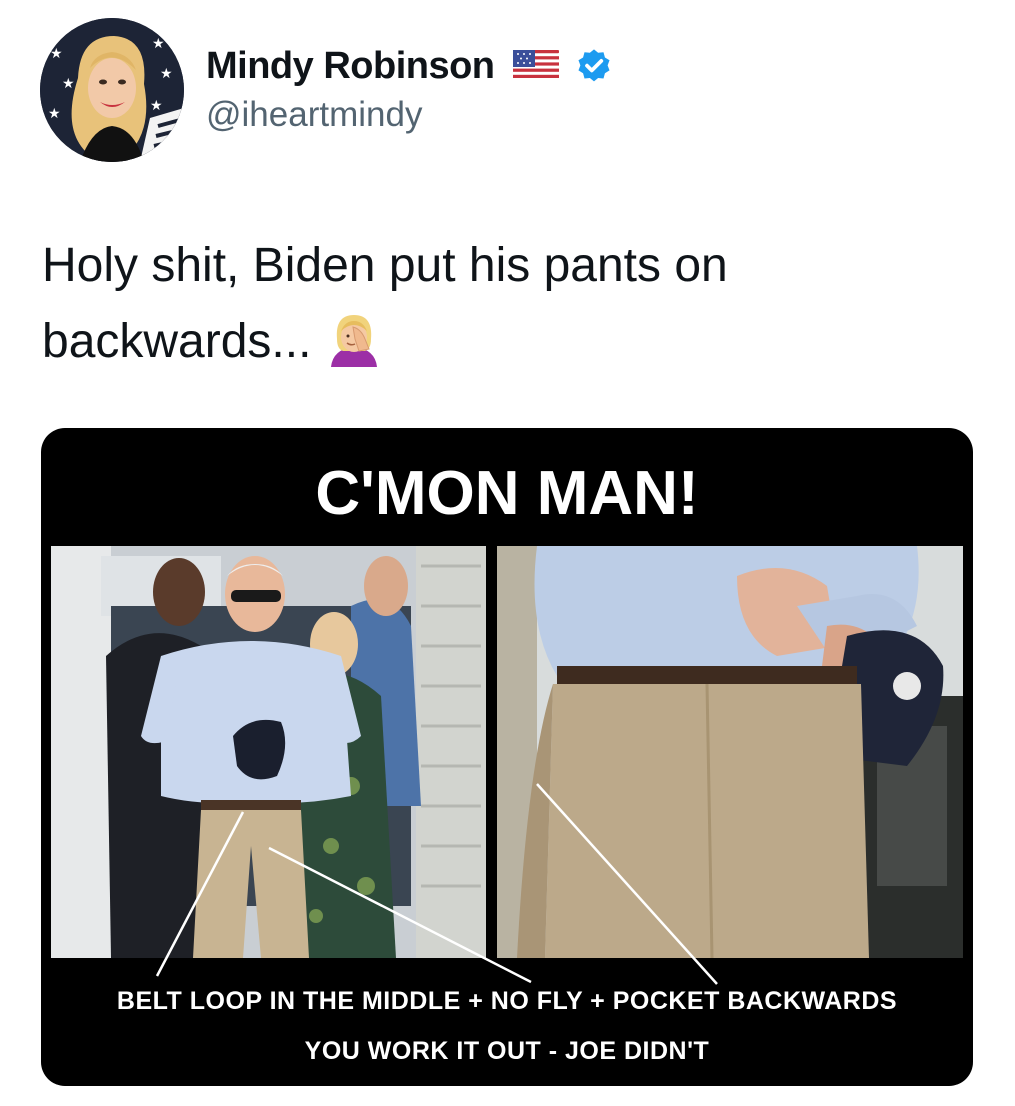 Image resolution: width=1015 pixels, height=1106 pixels. What do you see at coordinates (594, 65) in the screenshot?
I see `verified-badge-icon` at bounding box center [594, 65].